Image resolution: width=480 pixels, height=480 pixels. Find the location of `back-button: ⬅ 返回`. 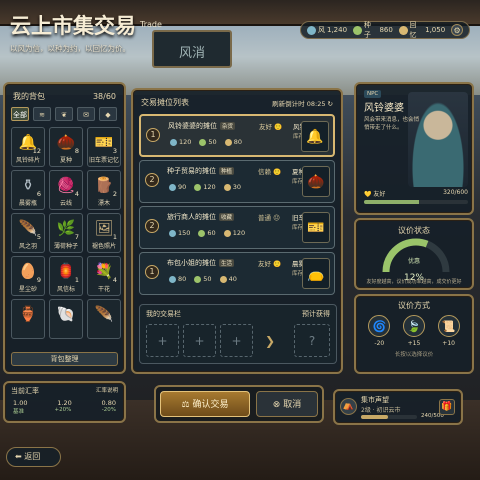

back-button: ⬅ 返回 is located at coordinates (33, 457).